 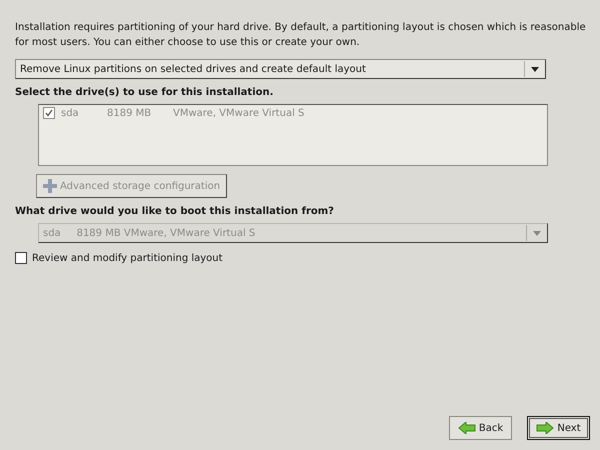 I want to click on right-arrow-icon, so click(x=545, y=428).